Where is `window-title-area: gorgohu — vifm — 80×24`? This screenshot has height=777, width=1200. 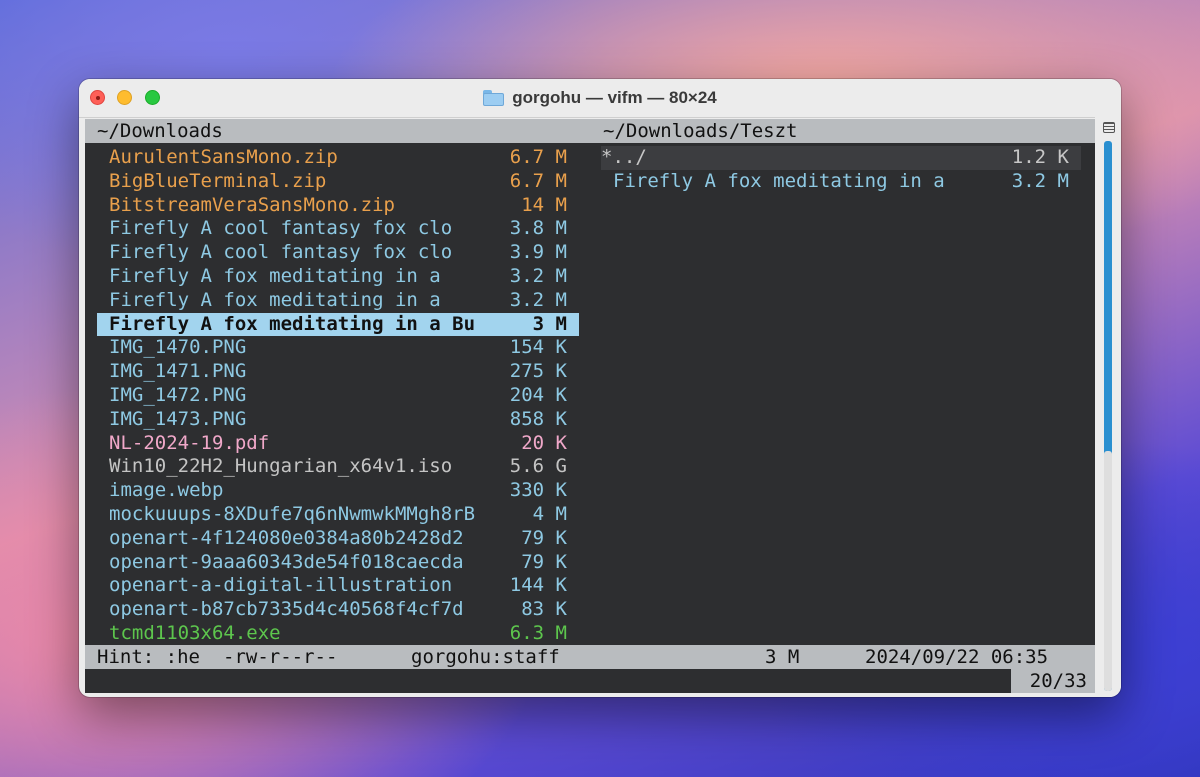 window-title-area: gorgohu — vifm — 80×24 is located at coordinates (600, 98).